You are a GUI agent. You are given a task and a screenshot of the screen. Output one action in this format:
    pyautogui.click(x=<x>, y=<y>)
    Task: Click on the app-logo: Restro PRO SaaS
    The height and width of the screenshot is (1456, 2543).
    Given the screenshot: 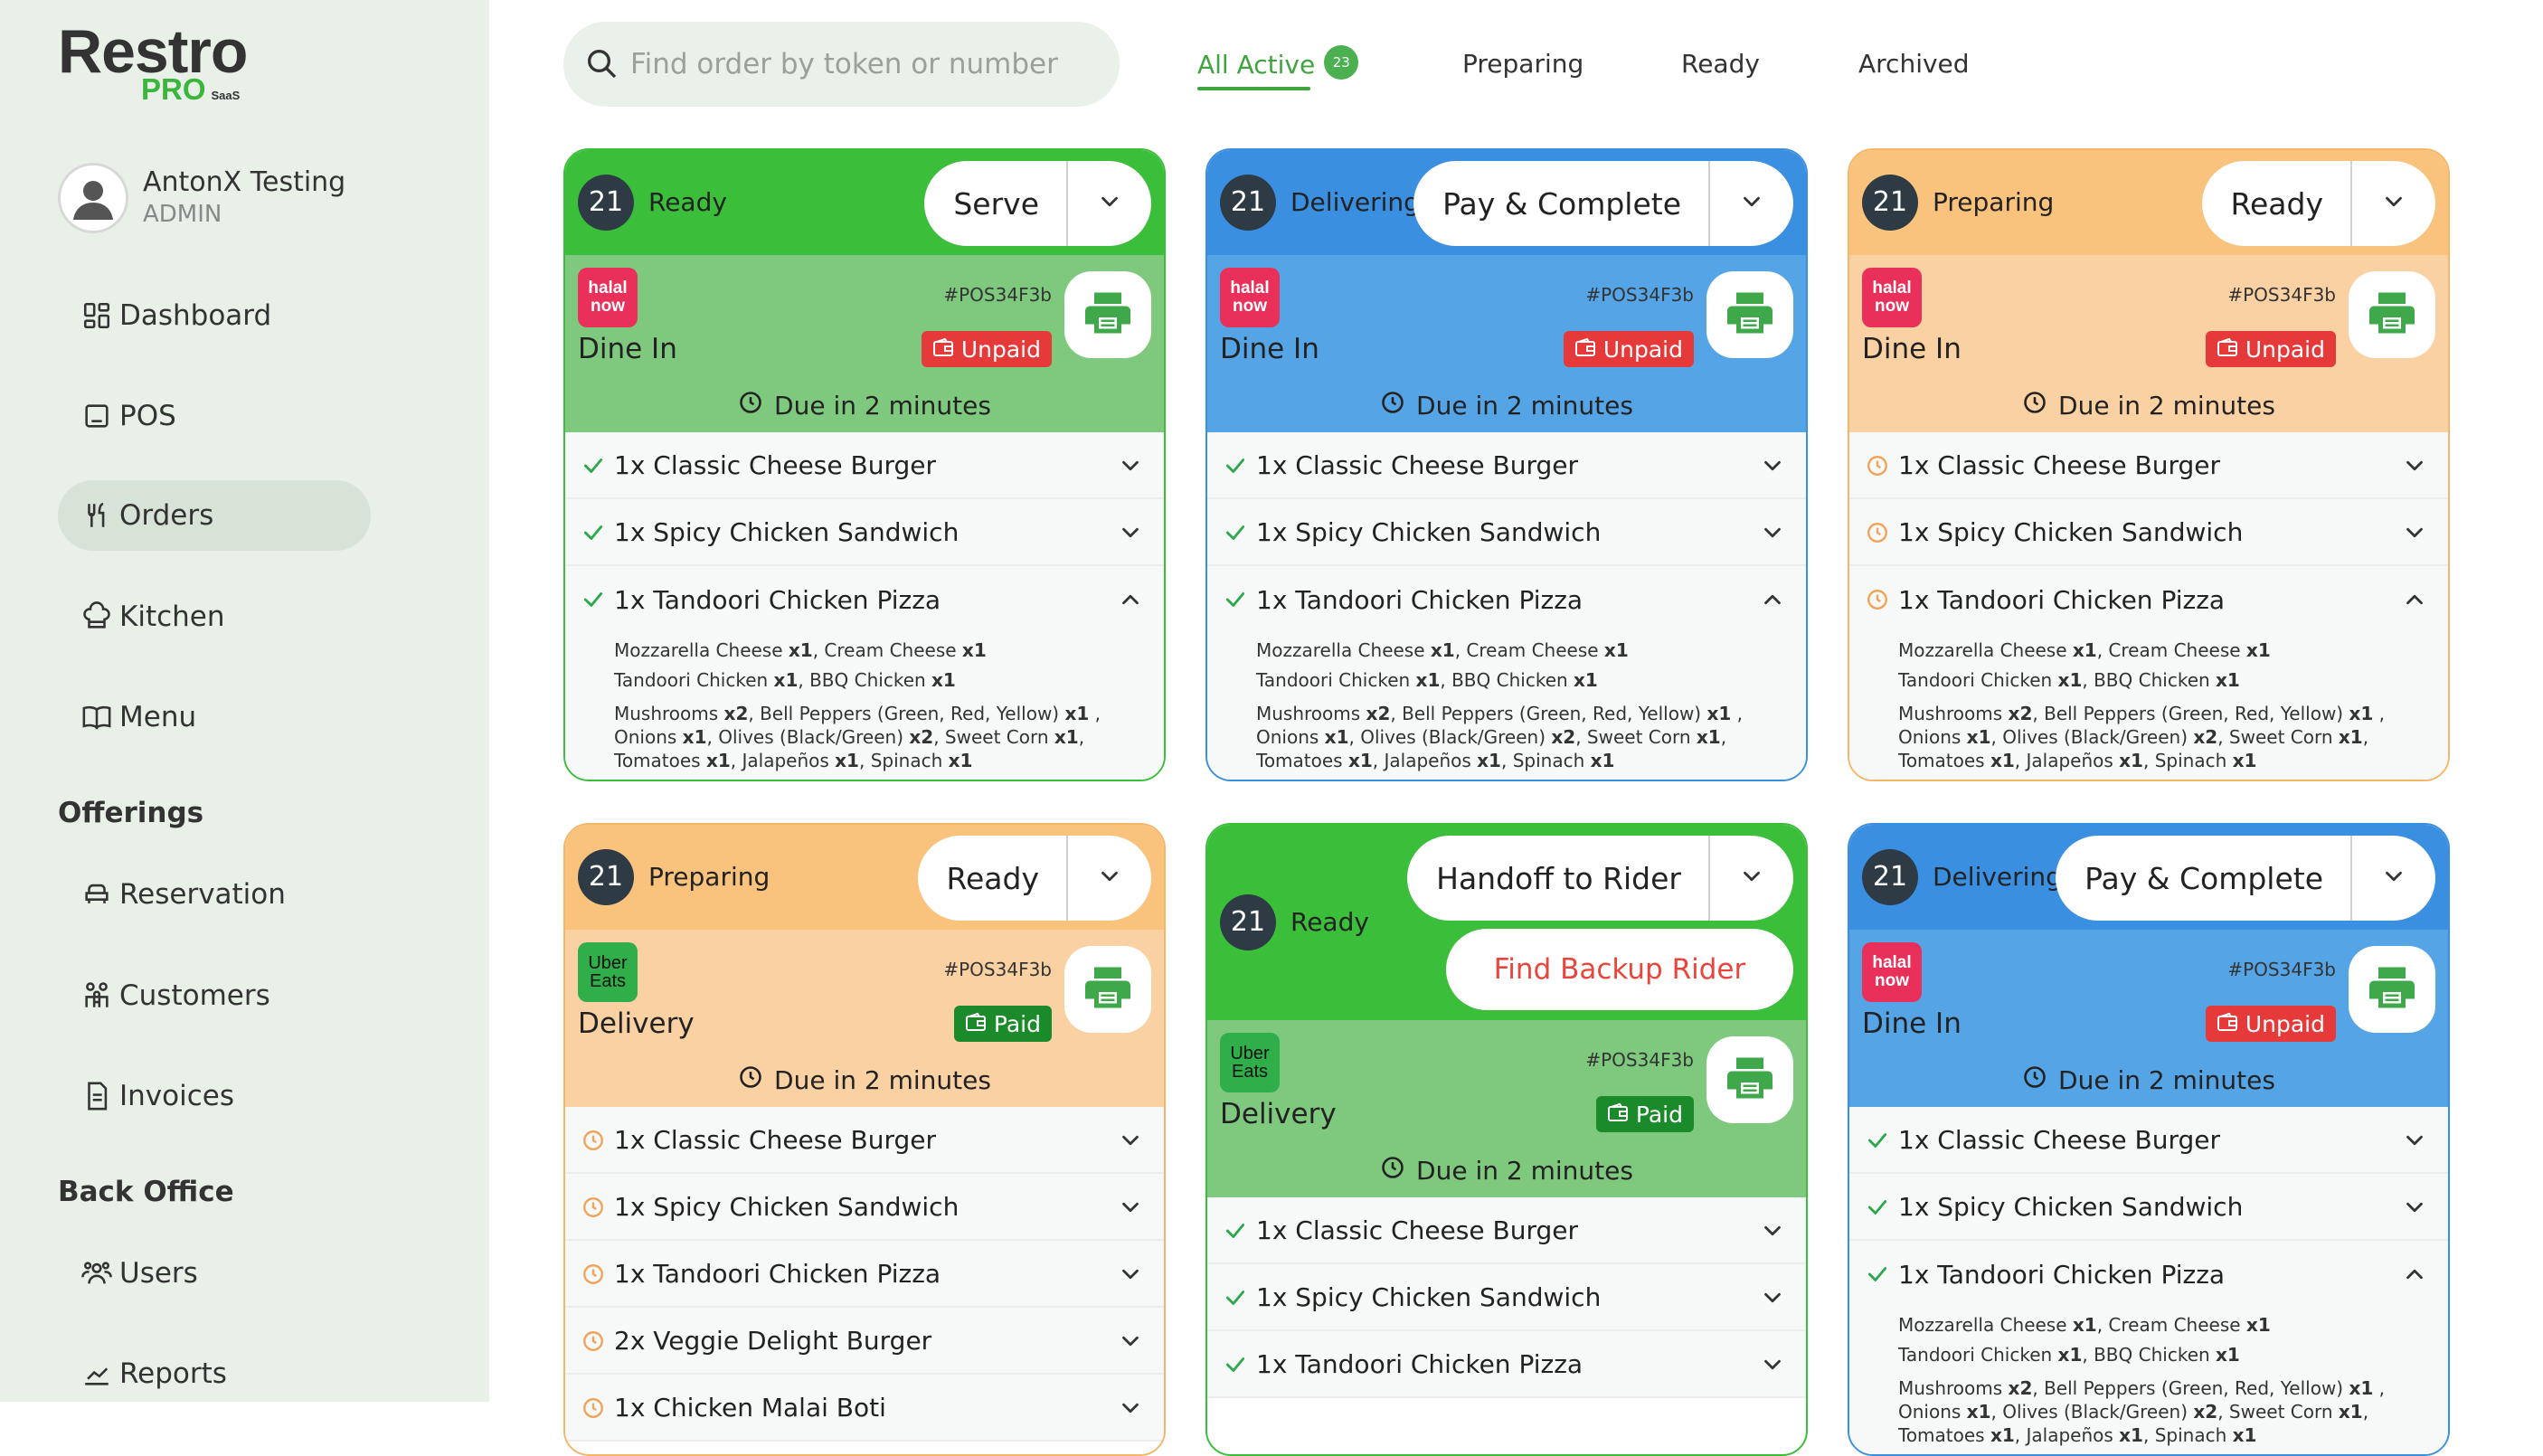 What is the action you would take?
    pyautogui.click(x=153, y=63)
    